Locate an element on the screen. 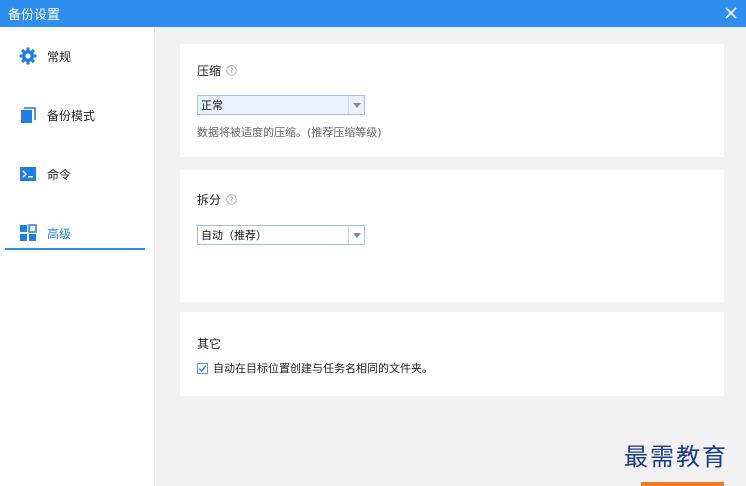 Image resolution: width=746 pixels, height=486 pixels. close-icon is located at coordinates (731, 13).